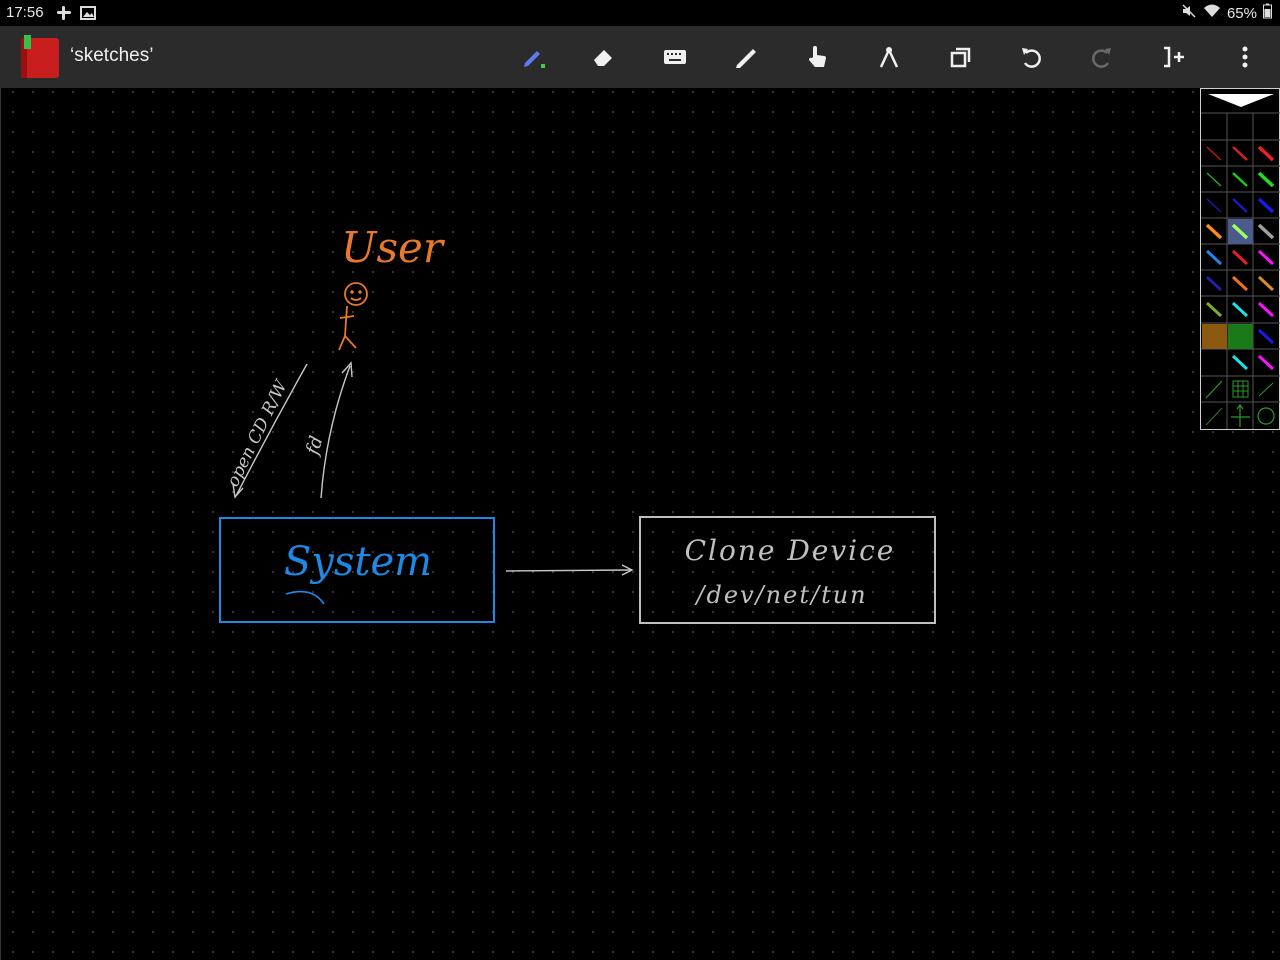 The height and width of the screenshot is (960, 1280). Describe the element at coordinates (640, 57) in the screenshot. I see `app-toolbar: ‘sketches’` at that location.